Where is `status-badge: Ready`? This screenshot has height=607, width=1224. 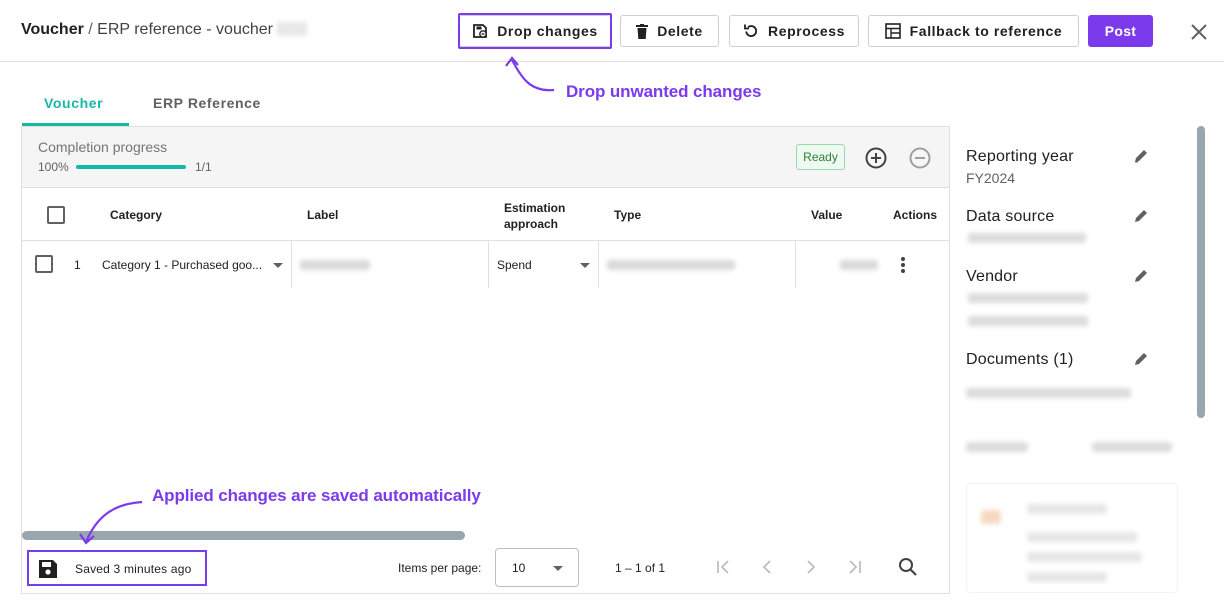 status-badge: Ready is located at coordinates (820, 157).